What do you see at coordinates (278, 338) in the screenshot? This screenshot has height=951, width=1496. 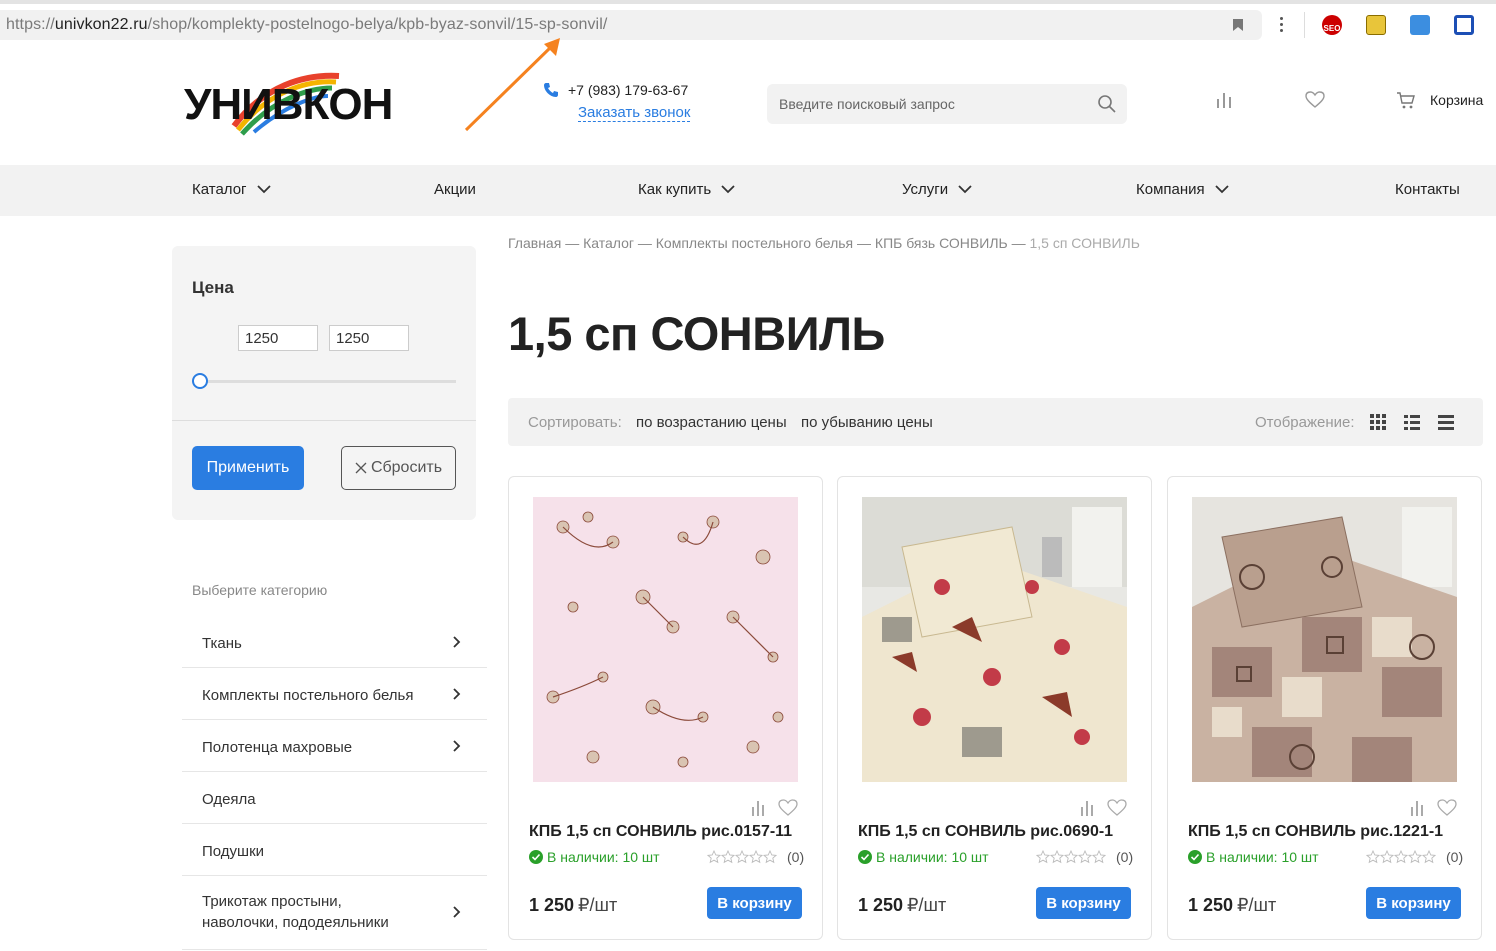 I see `price-min-input` at bounding box center [278, 338].